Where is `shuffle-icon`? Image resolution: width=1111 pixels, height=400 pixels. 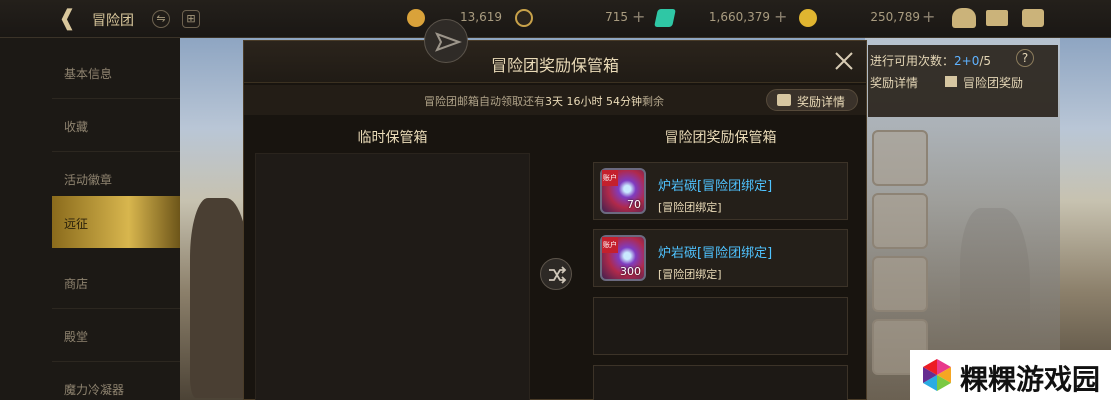
shuffle-icon is located at coordinates (558, 275).